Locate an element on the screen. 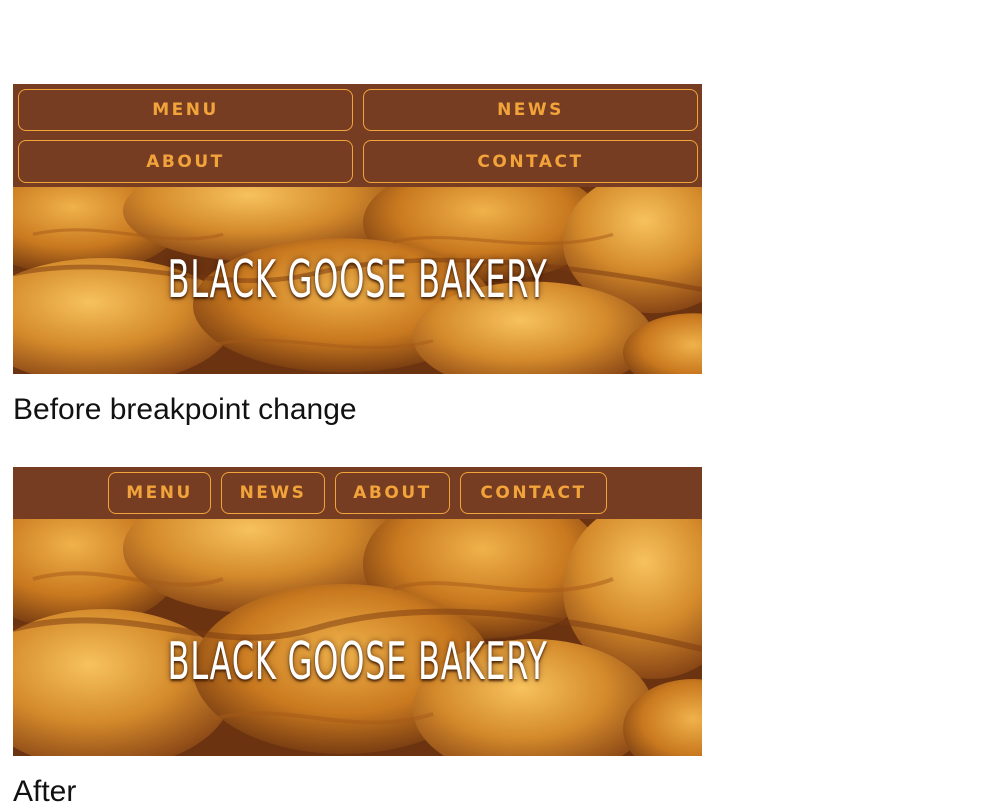 Image resolution: width=988 pixels, height=812 pixels. caption-before: Before breakpoint change is located at coordinates (185, 409).